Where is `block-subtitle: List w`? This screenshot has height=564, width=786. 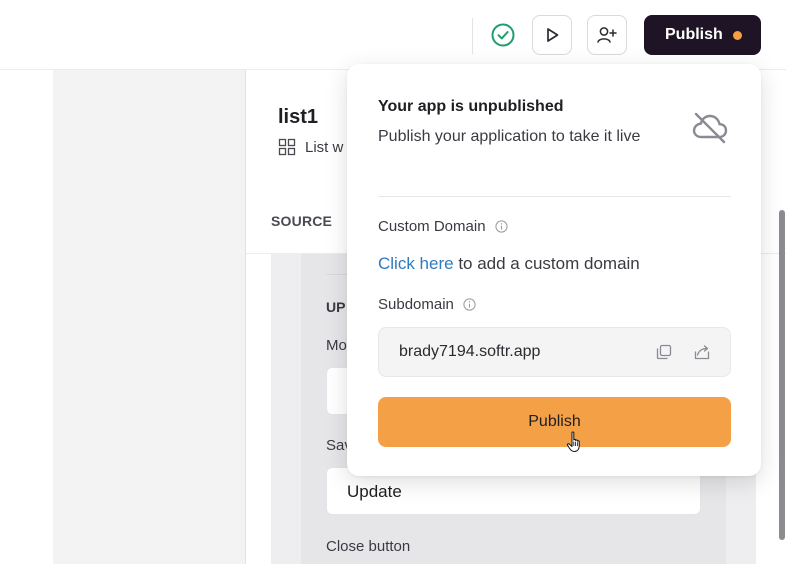 block-subtitle: List w is located at coordinates (310, 147).